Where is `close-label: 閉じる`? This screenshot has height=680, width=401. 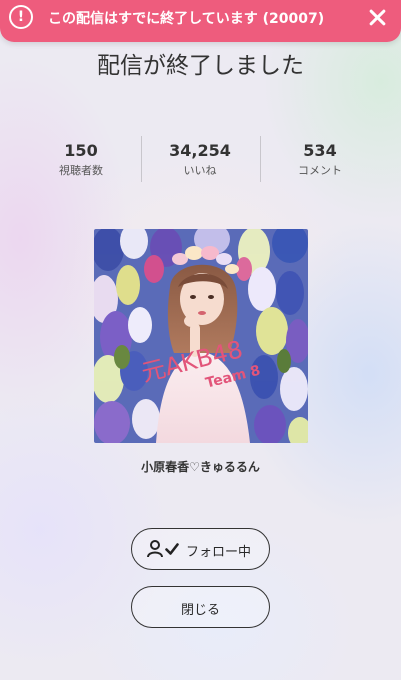
close-label: 閉じる is located at coordinates (200, 610).